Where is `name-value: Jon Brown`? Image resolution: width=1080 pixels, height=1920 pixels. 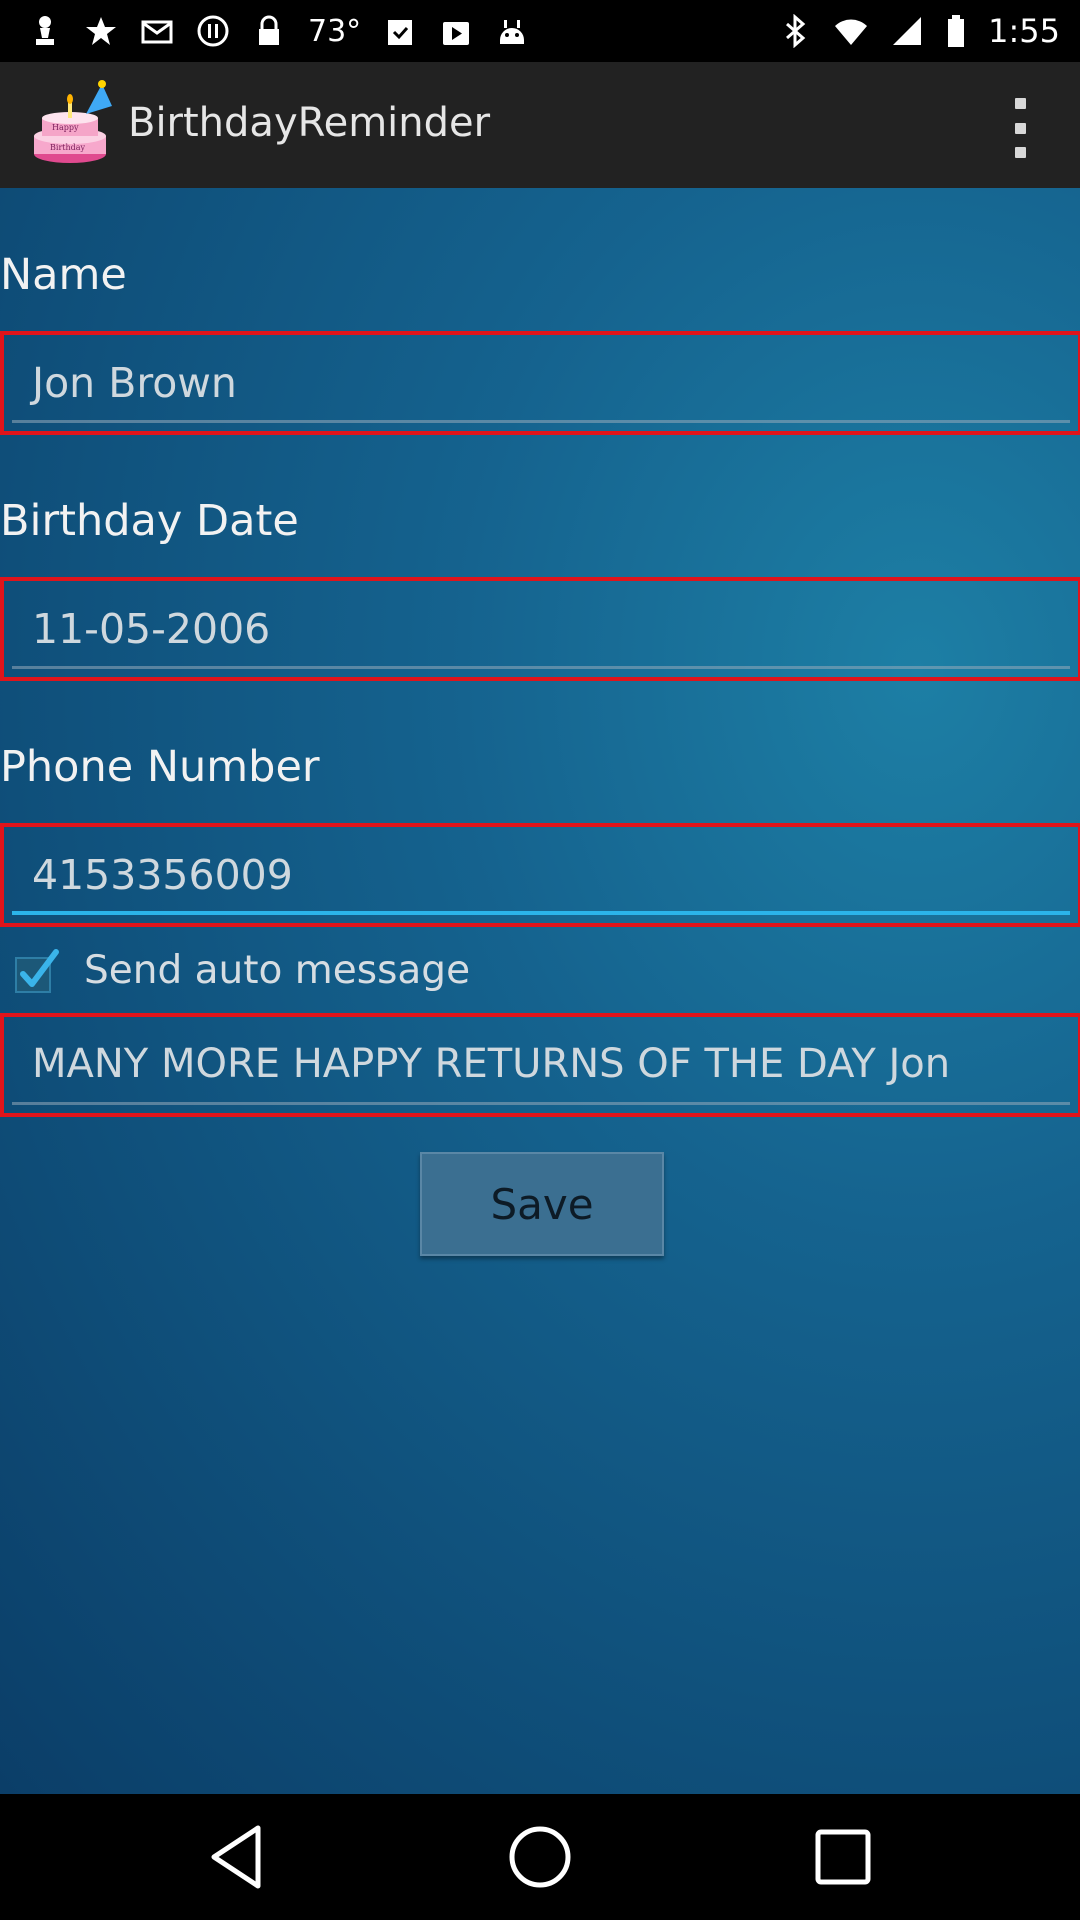 name-value: Jon Brown is located at coordinates (134, 383).